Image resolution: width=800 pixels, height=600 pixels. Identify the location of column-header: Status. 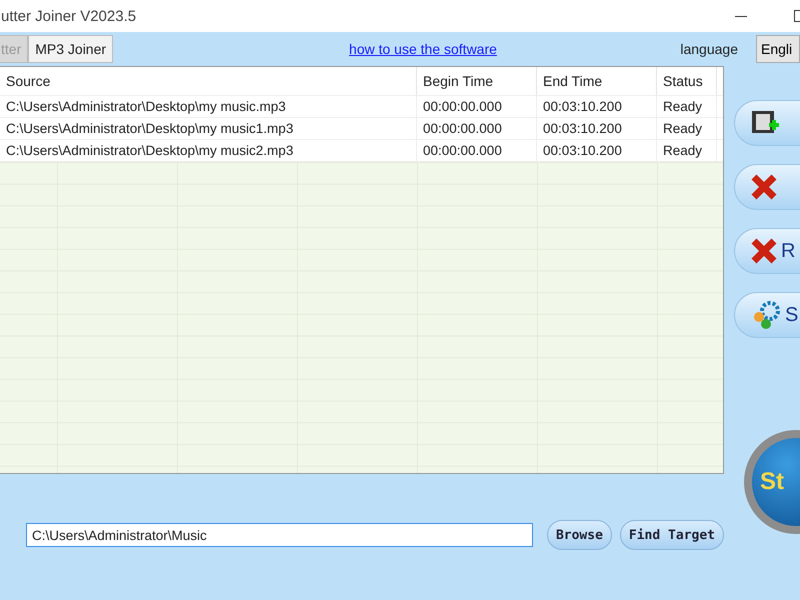
(687, 81).